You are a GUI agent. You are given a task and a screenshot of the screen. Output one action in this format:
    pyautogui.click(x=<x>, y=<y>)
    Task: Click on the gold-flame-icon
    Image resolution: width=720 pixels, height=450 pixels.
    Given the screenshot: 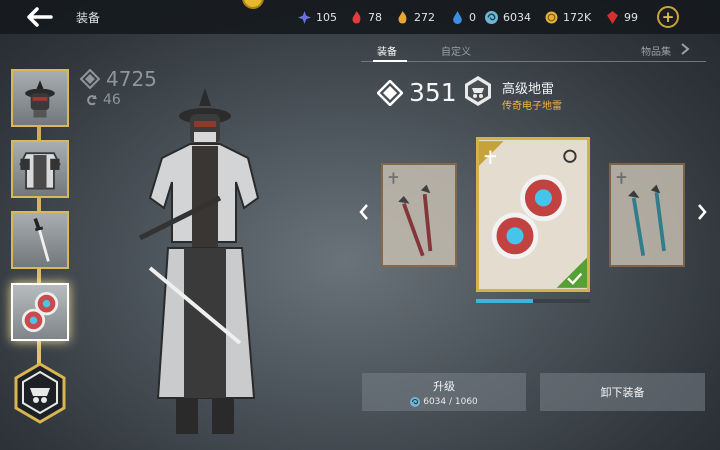 What is the action you would take?
    pyautogui.click(x=402, y=16)
    